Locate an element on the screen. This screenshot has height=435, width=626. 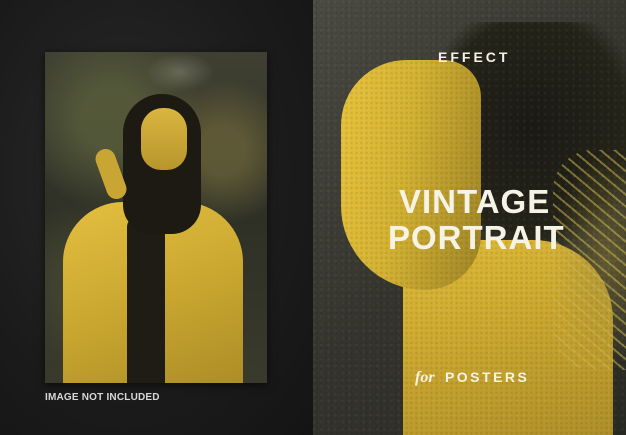
effect-label: EFFECT is located at coordinates (474, 57).